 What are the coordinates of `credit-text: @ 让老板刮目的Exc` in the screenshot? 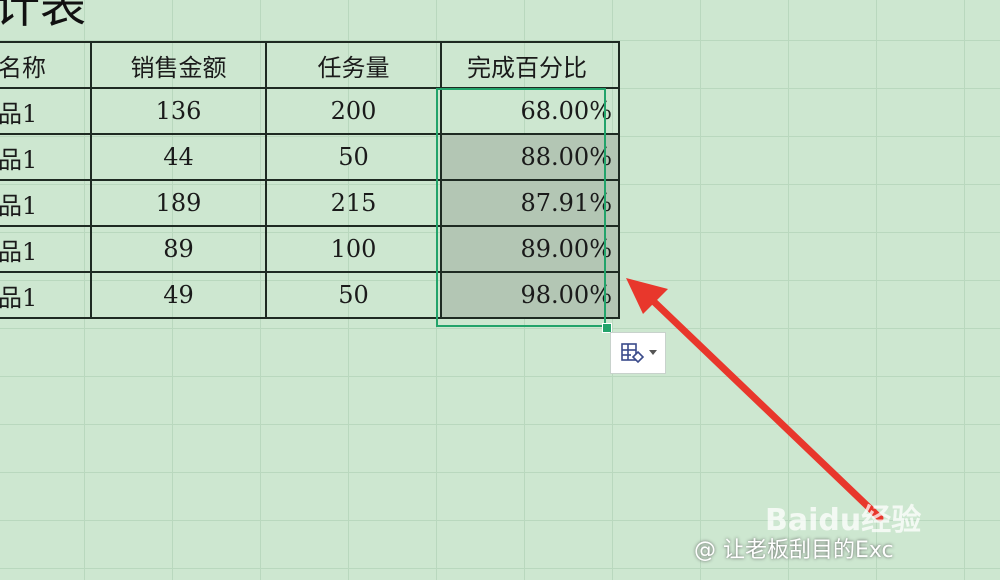 It's located at (794, 550).